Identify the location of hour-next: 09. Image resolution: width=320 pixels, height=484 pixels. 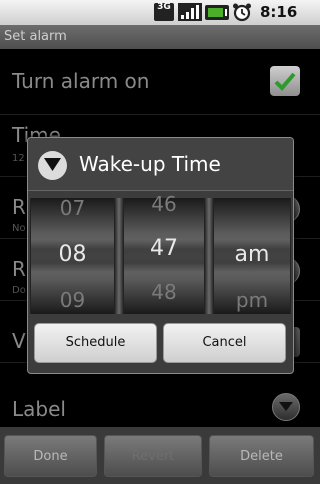
(72, 300).